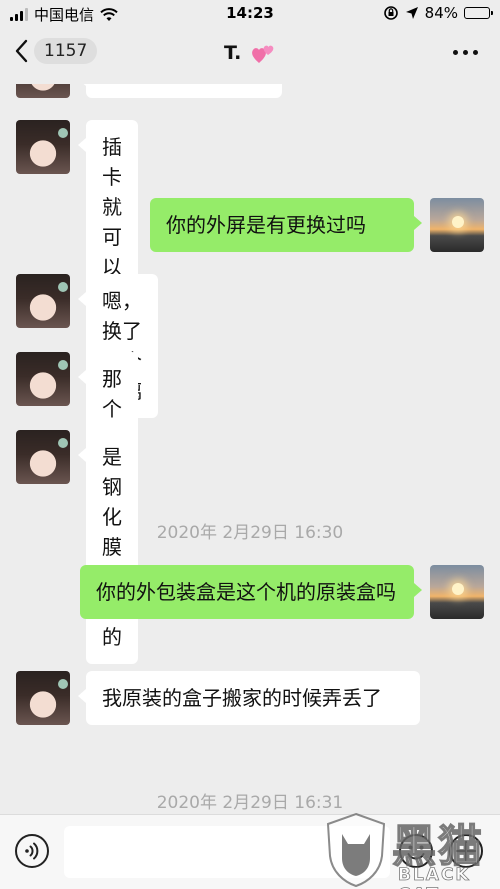 The width and height of the screenshot is (500, 889). What do you see at coordinates (263, 54) in the screenshot?
I see `two-hearts-icon` at bounding box center [263, 54].